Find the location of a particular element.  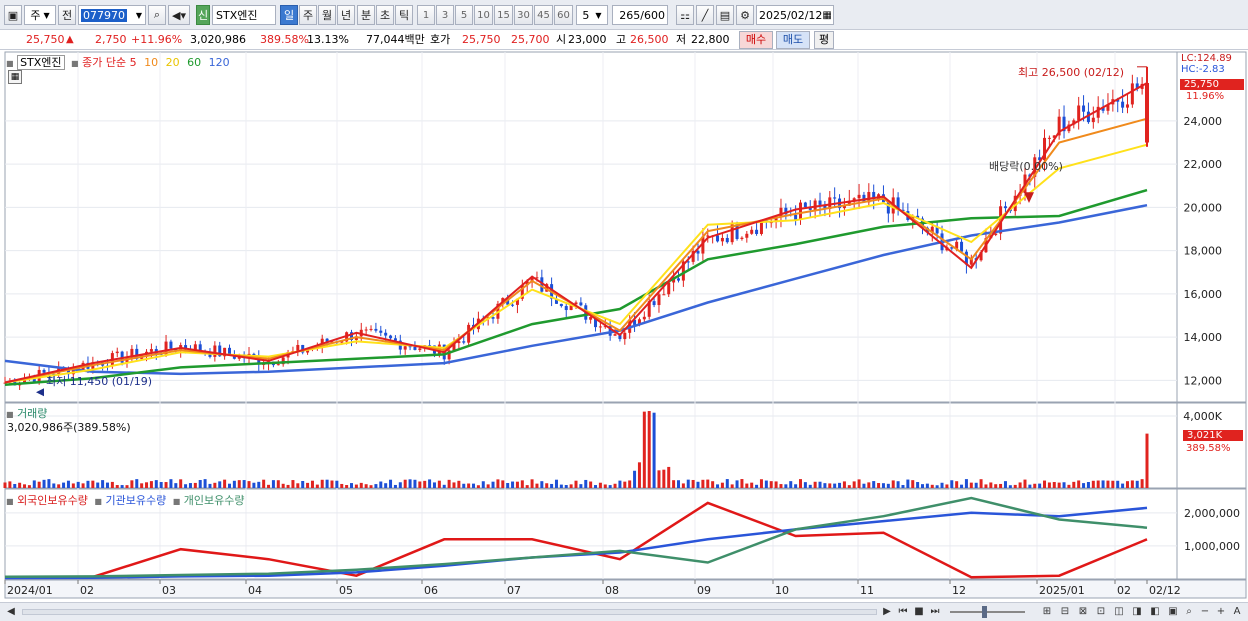

tool-icon-1: ⊞ is located at coordinates (1047, 612).